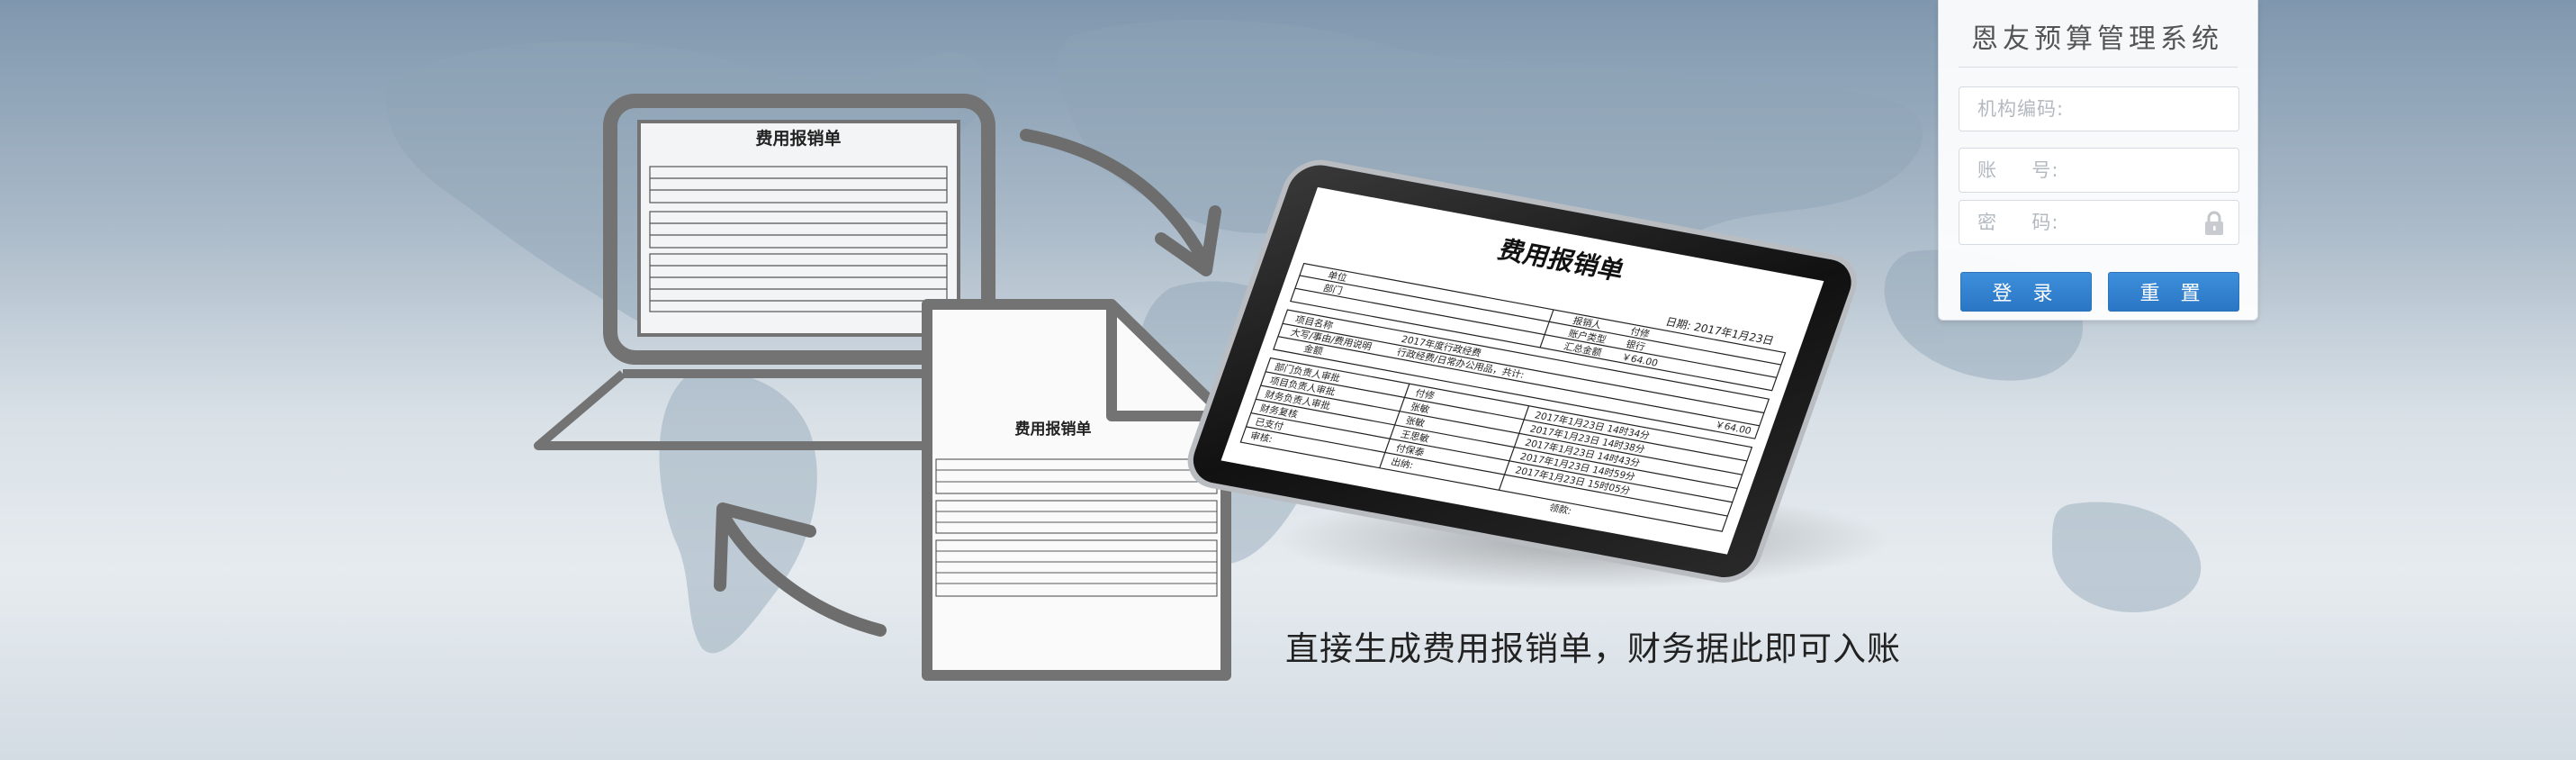  I want to click on login-panel: 恩友预算管理系统 登 录 重 置, so click(2098, 160).